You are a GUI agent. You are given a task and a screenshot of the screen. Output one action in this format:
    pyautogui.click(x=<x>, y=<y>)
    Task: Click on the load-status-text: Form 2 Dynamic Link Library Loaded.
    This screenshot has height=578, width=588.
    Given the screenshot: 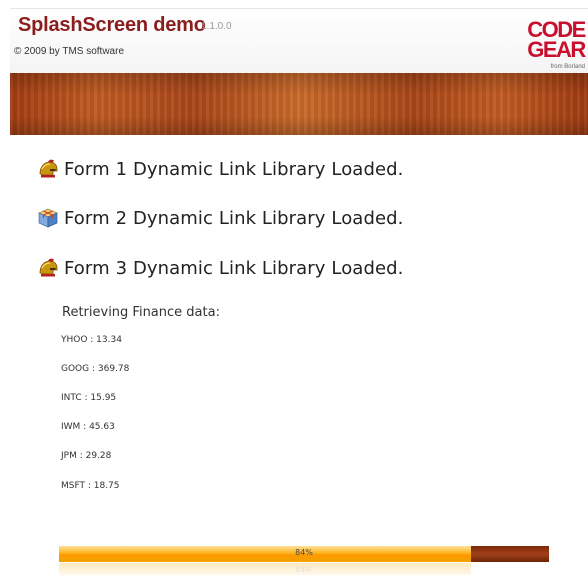 What is the action you would take?
    pyautogui.click(x=234, y=218)
    